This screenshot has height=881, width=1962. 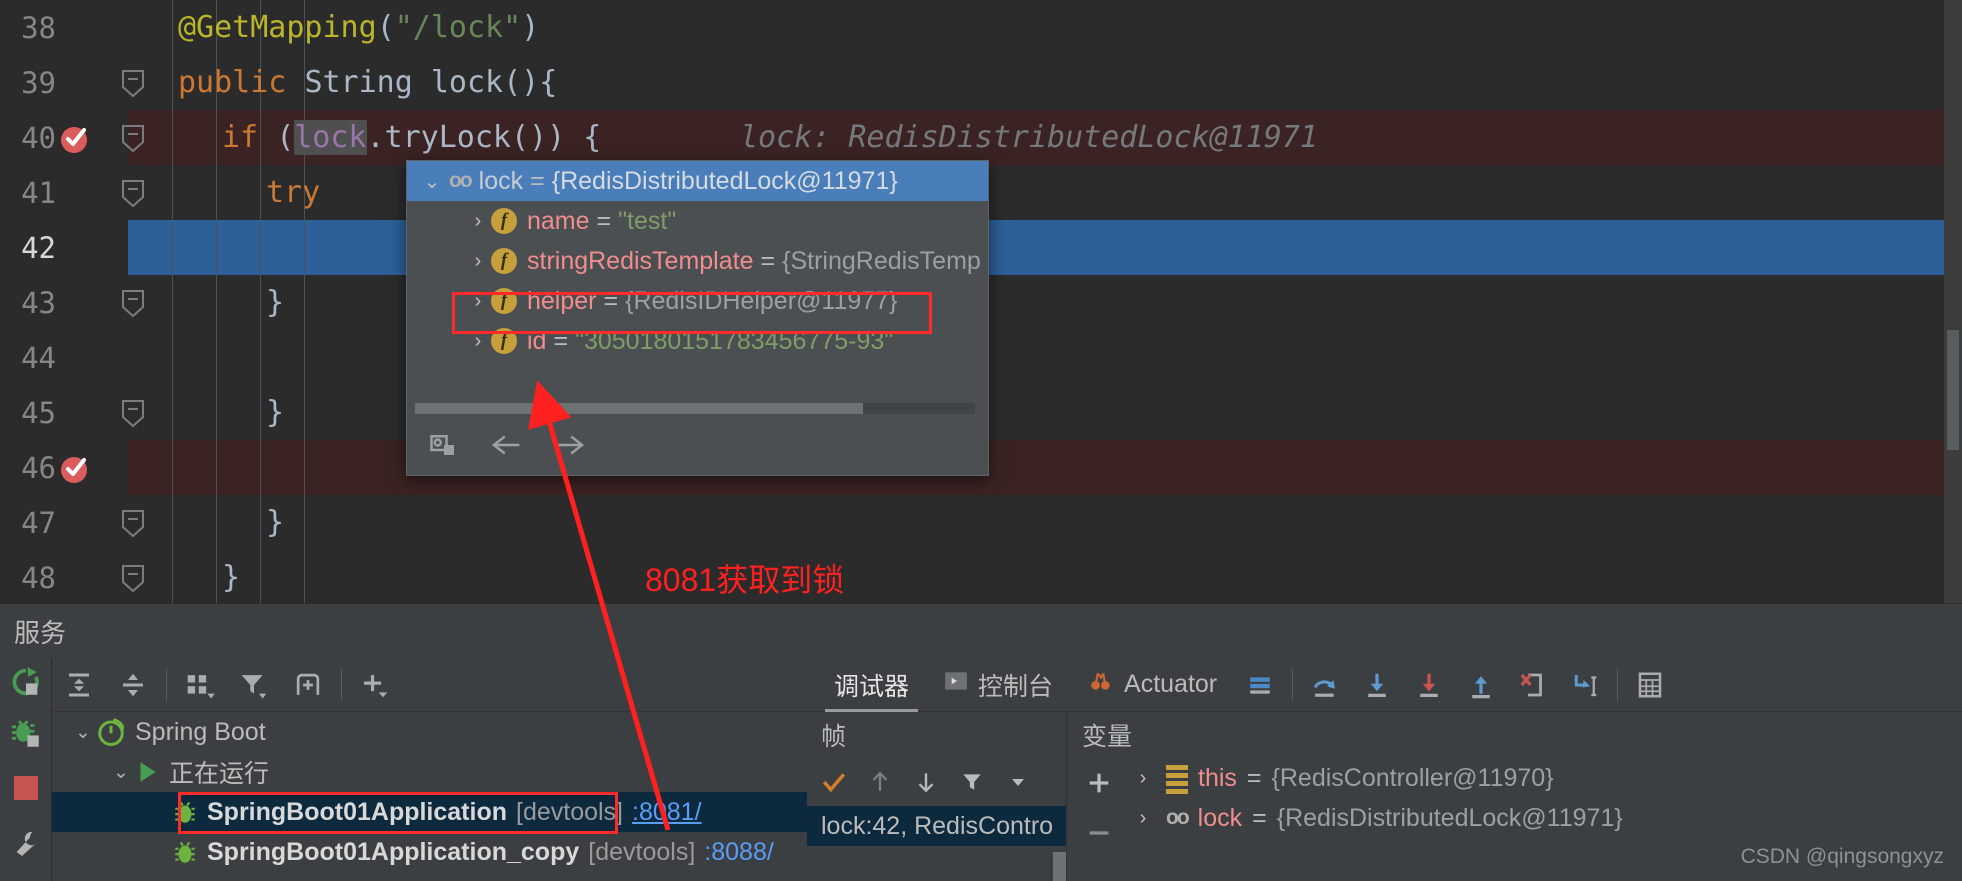 I want to click on frames-column: 帧 lock:42, RedisContro, so click(x=937, y=796).